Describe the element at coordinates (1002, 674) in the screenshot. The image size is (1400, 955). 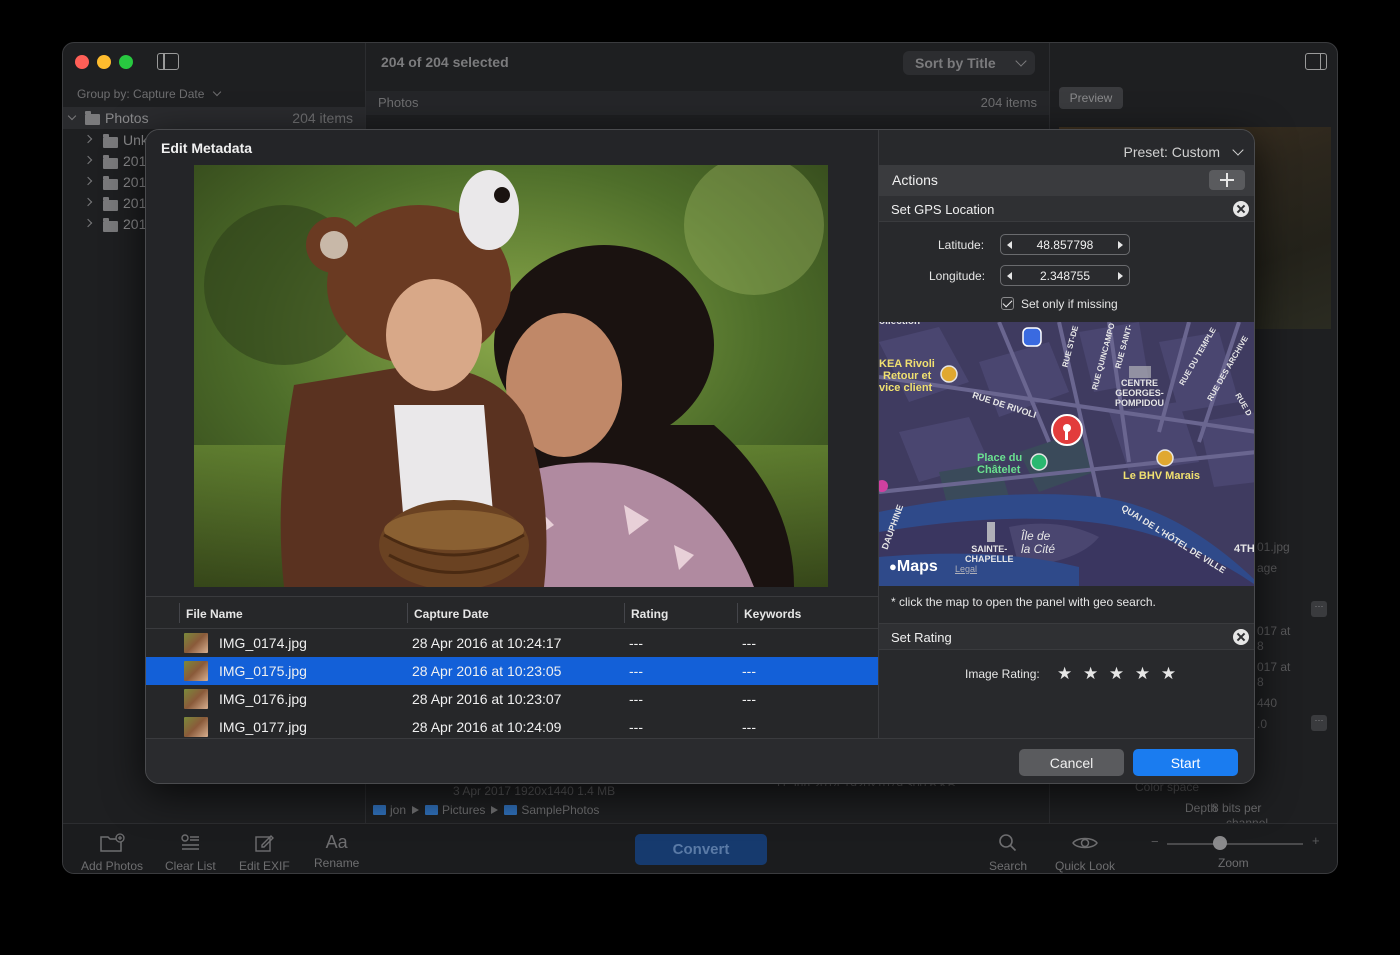
I see `image-rating-label: Image Rating:` at that location.